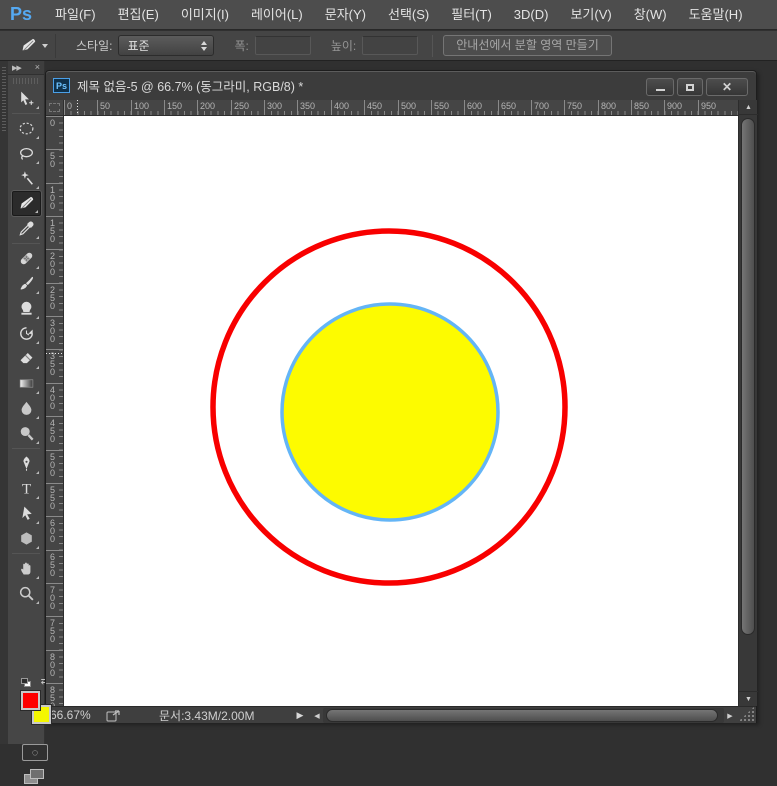 This screenshot has width=777, height=786. What do you see at coordinates (26, 408) in the screenshot?
I see `blur-tool` at bounding box center [26, 408].